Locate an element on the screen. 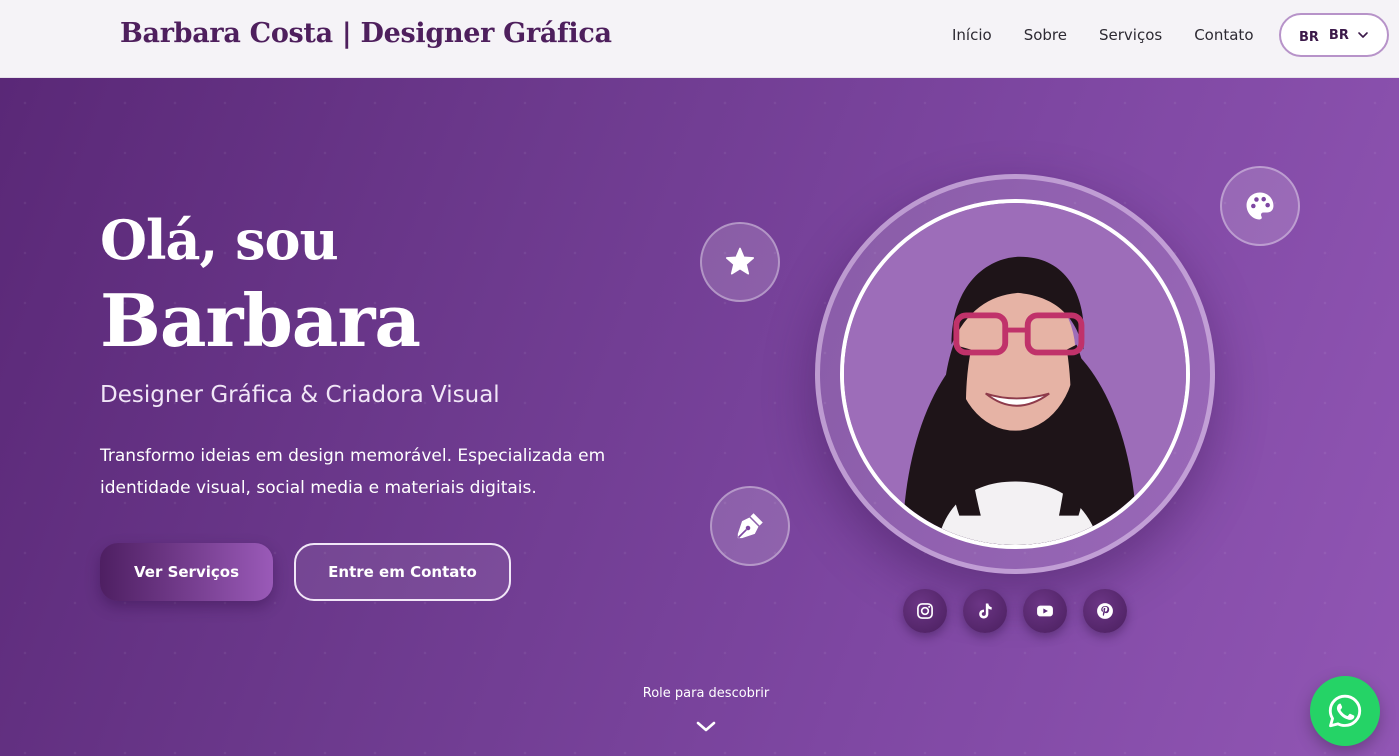 The width and height of the screenshot is (1399, 756). brand-logo: Barbara Costa | Designer Gráfica is located at coordinates (366, 33).